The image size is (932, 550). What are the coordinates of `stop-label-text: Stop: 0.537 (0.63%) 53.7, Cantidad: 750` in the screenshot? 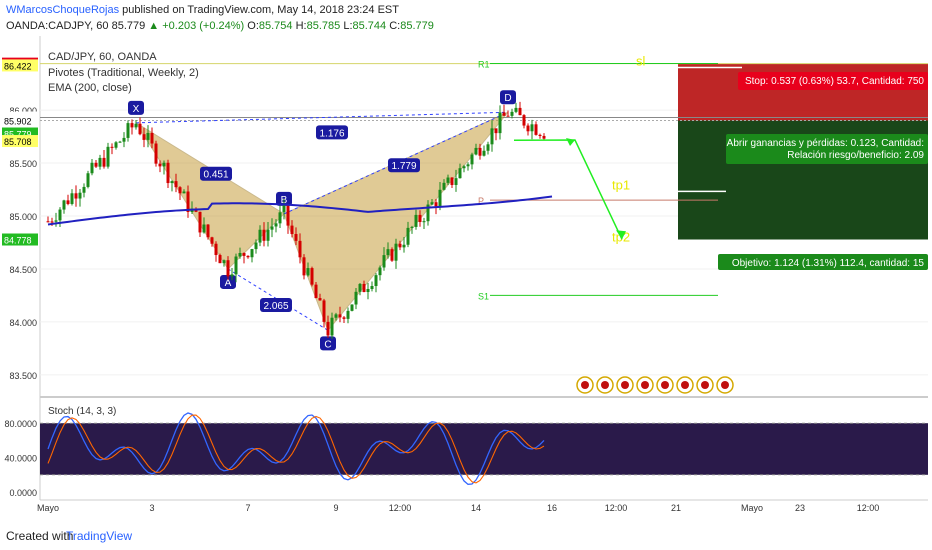 It's located at (834, 81).